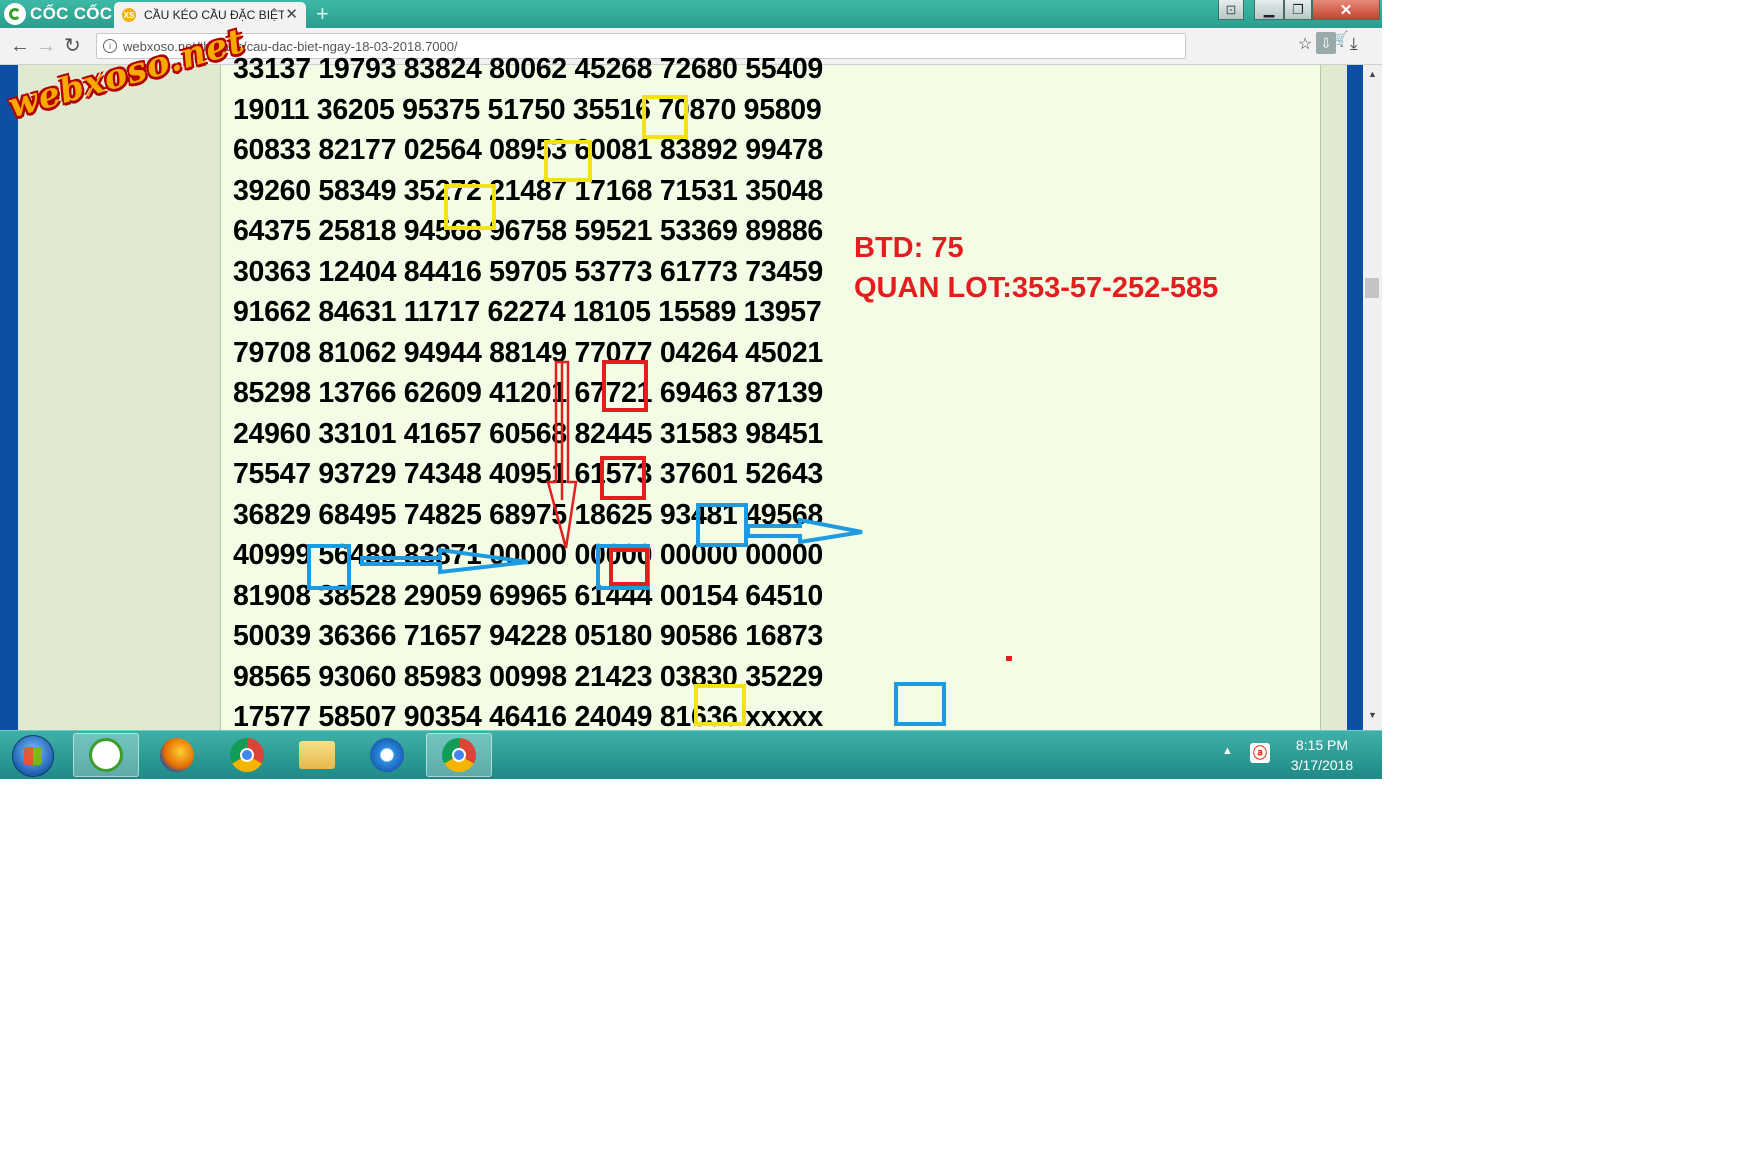 The image size is (1740, 1156). I want to click on back-icon: ←, so click(20, 46).